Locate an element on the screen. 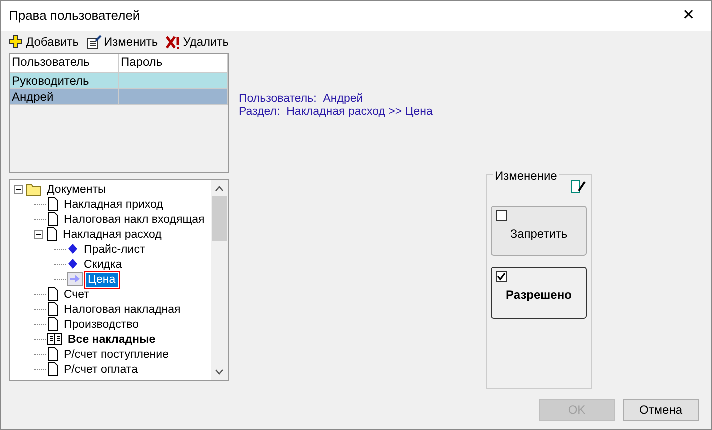  scrollbar-thumb is located at coordinates (219, 218).